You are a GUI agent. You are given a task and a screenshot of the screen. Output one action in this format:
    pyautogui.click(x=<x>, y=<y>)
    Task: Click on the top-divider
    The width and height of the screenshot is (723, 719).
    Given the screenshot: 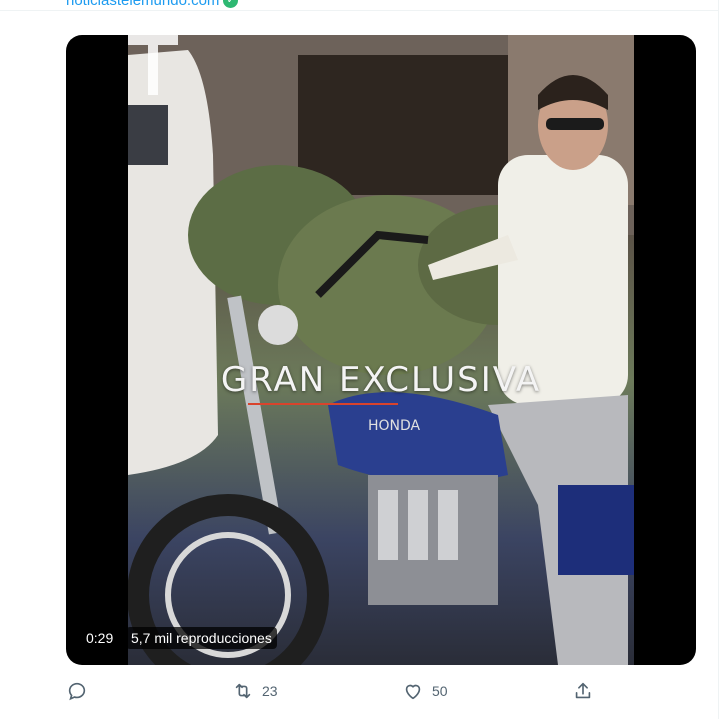 What is the action you would take?
    pyautogui.click(x=359, y=10)
    